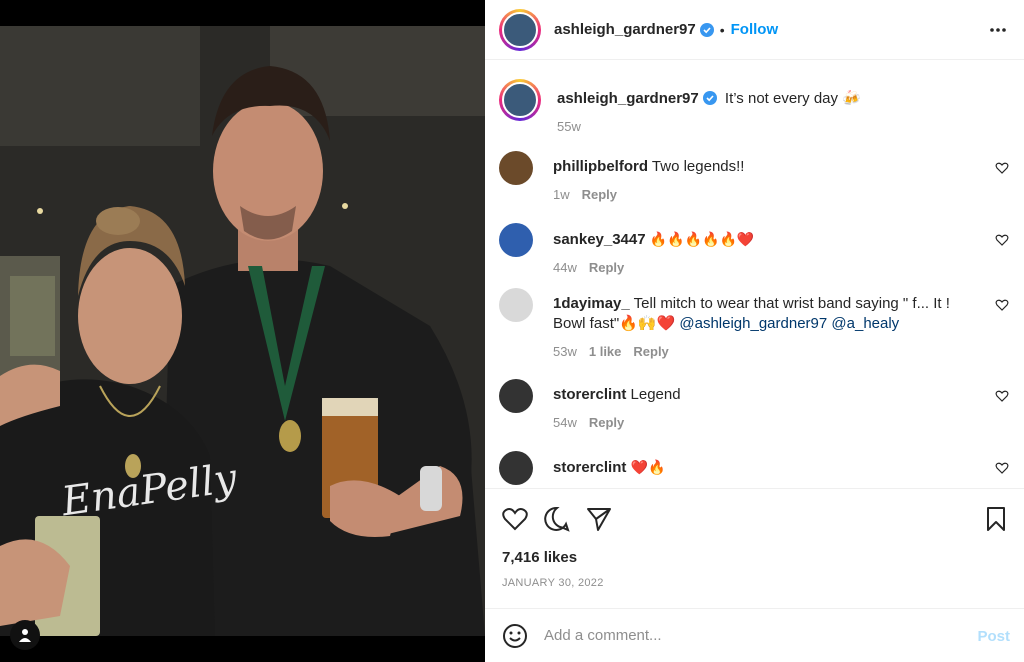 The width and height of the screenshot is (1024, 662). Describe the element at coordinates (25, 635) in the screenshot. I see `tagged-user-icon` at that location.